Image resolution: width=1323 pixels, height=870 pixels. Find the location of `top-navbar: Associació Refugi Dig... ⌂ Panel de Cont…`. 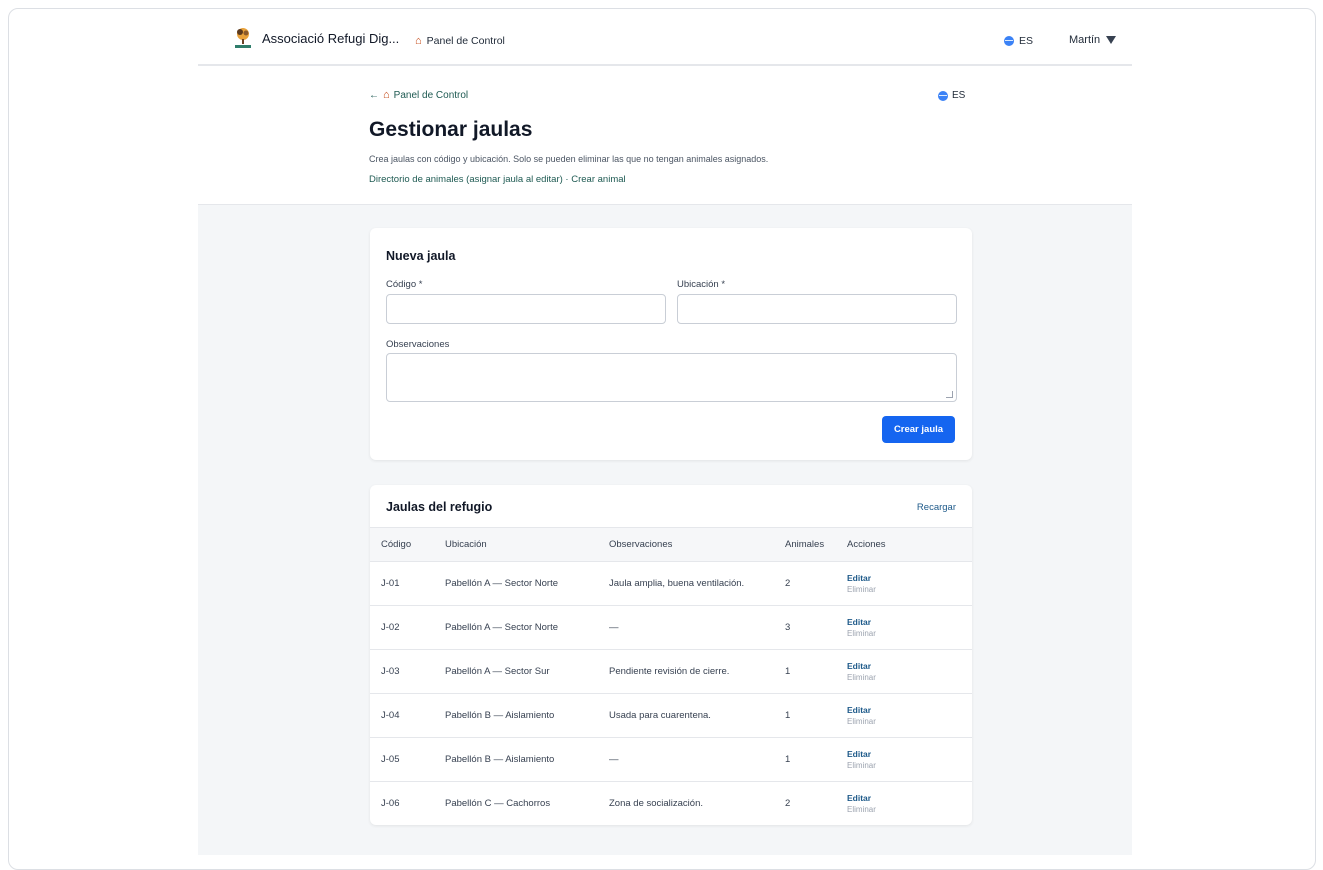

top-navbar: Associació Refugi Dig... ⌂ Panel de Cont… is located at coordinates (665, 42).